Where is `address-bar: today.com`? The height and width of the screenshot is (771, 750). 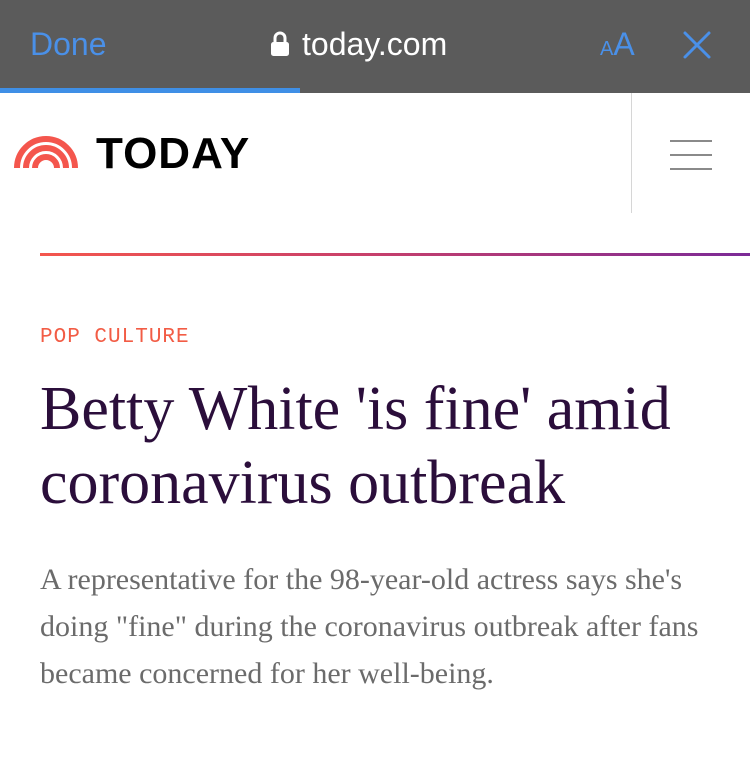 address-bar: today.com is located at coordinates (358, 44).